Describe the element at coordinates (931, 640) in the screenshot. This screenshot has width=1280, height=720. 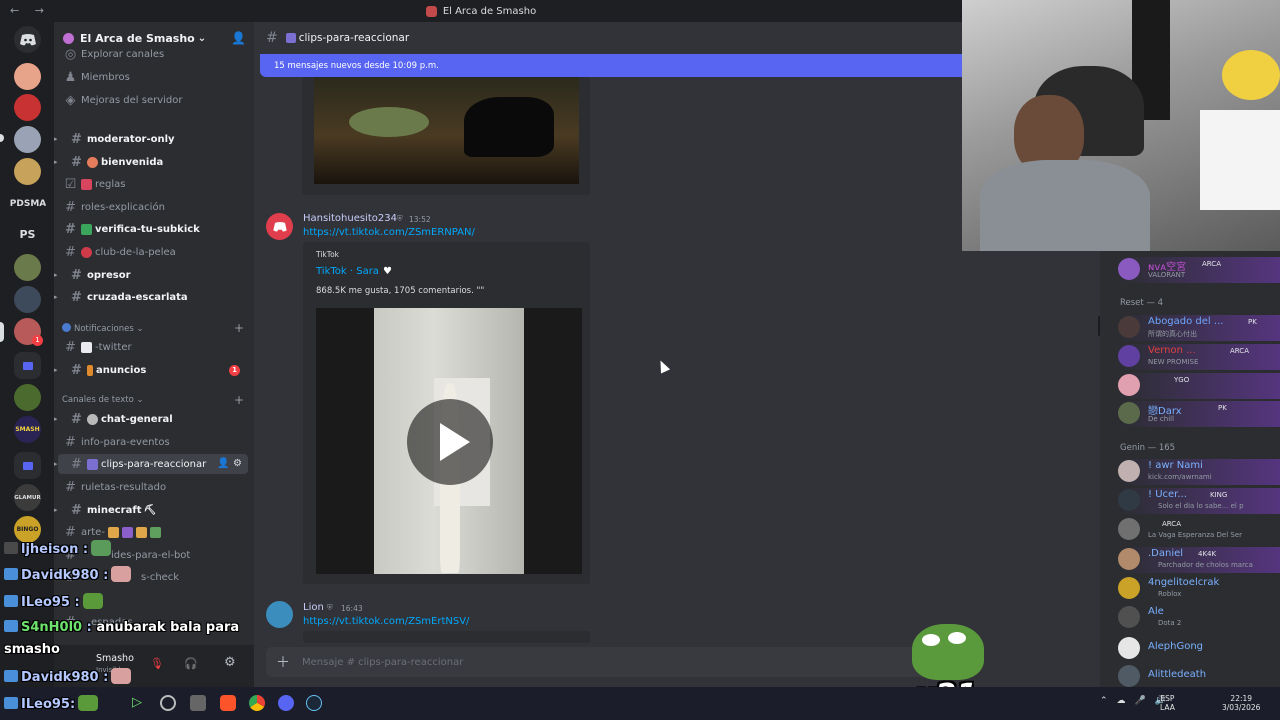
I see `frog-eye-icon` at that location.